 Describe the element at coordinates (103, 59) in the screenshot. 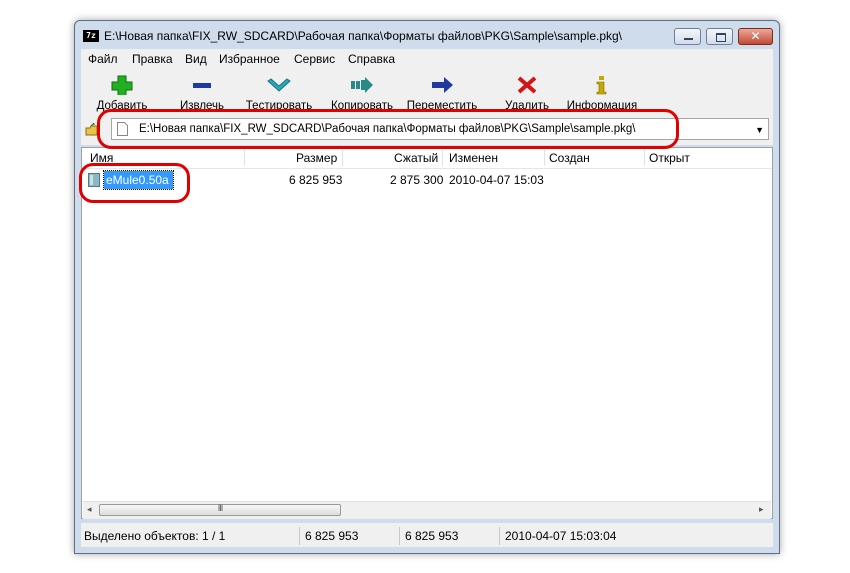

I see `menu-file: Файл` at that location.